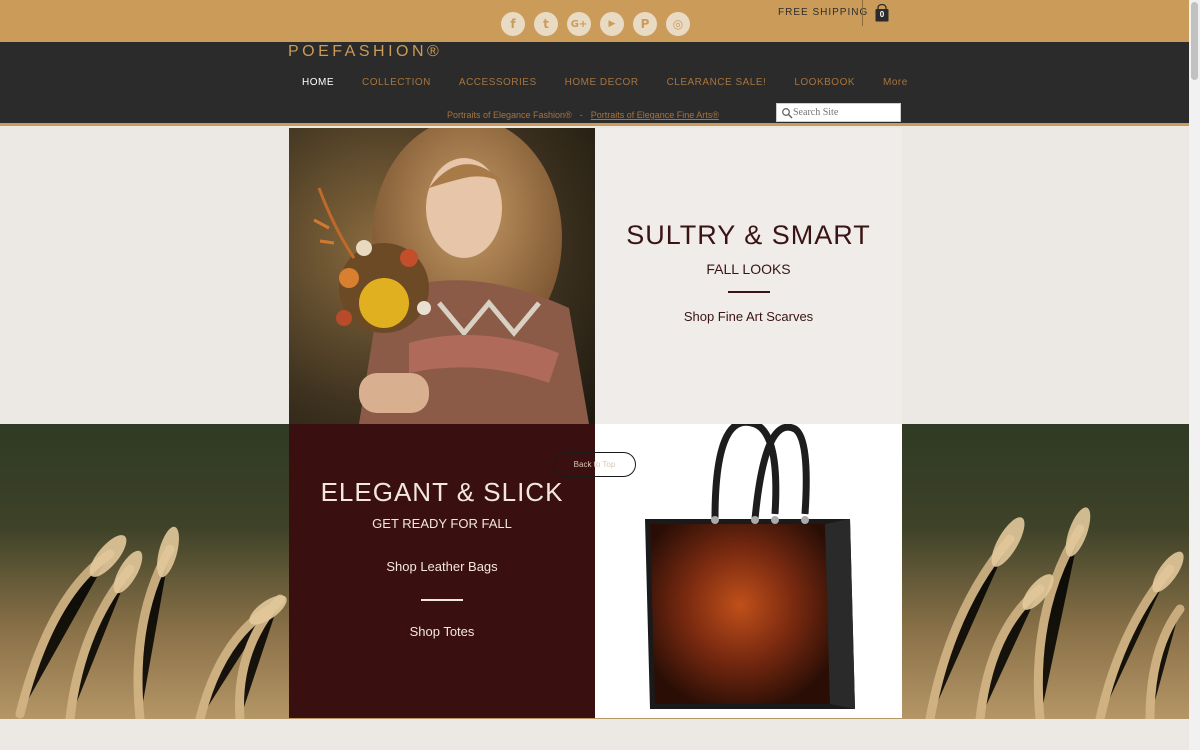  What do you see at coordinates (1194, 41) in the screenshot?
I see `scrollbar-thumb` at bounding box center [1194, 41].